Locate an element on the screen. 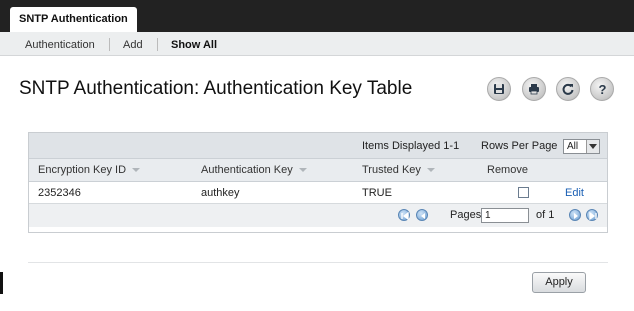 This screenshot has width=634, height=311. table-row: 2352346 authkey TRUE Edit is located at coordinates (318, 193).